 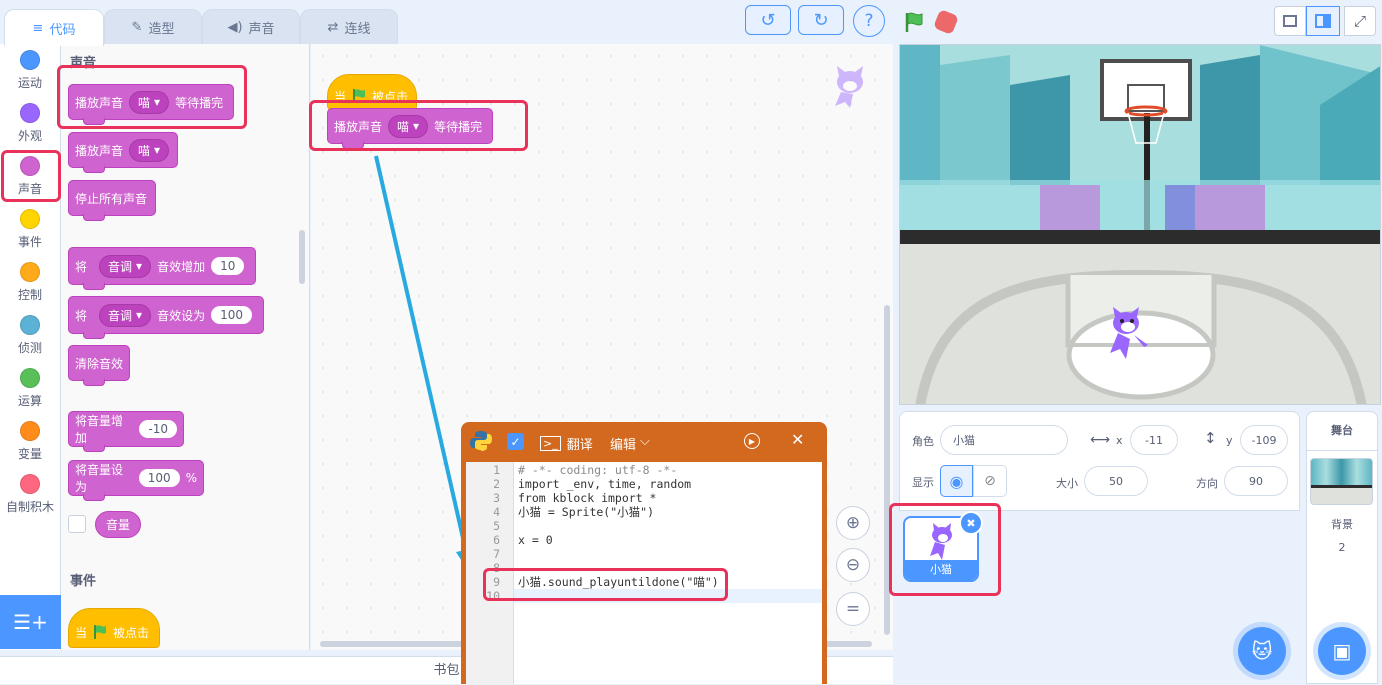 What do you see at coordinates (81, 632) in the screenshot?
I see `block-prefix: 当` at bounding box center [81, 632].